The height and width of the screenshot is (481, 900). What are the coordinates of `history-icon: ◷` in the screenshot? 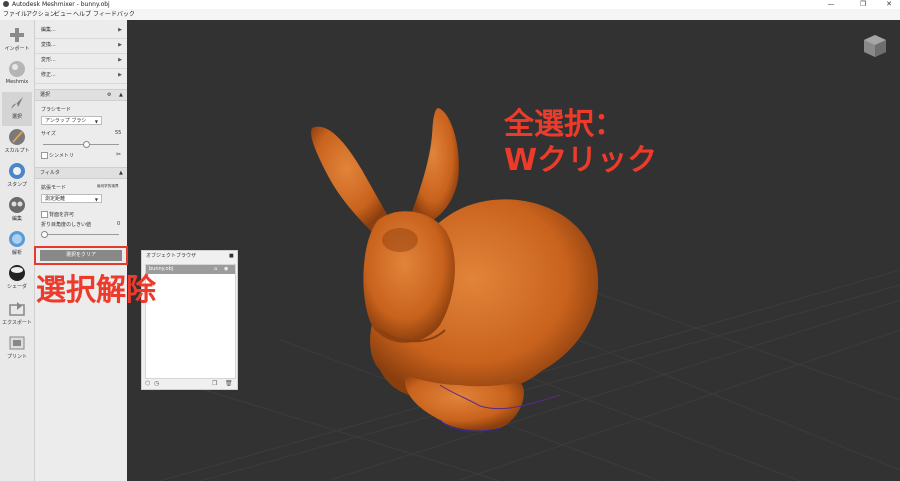 It's located at (156, 383).